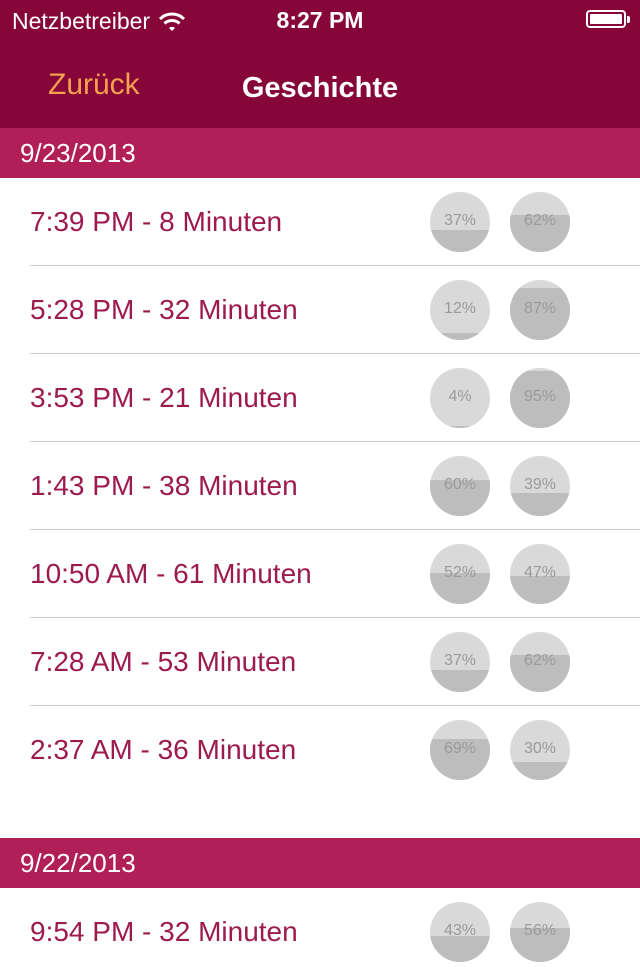  I want to click on top-bar: Netzbetreiber 8:27 PM Zurück Geschichte, so click(320, 64).